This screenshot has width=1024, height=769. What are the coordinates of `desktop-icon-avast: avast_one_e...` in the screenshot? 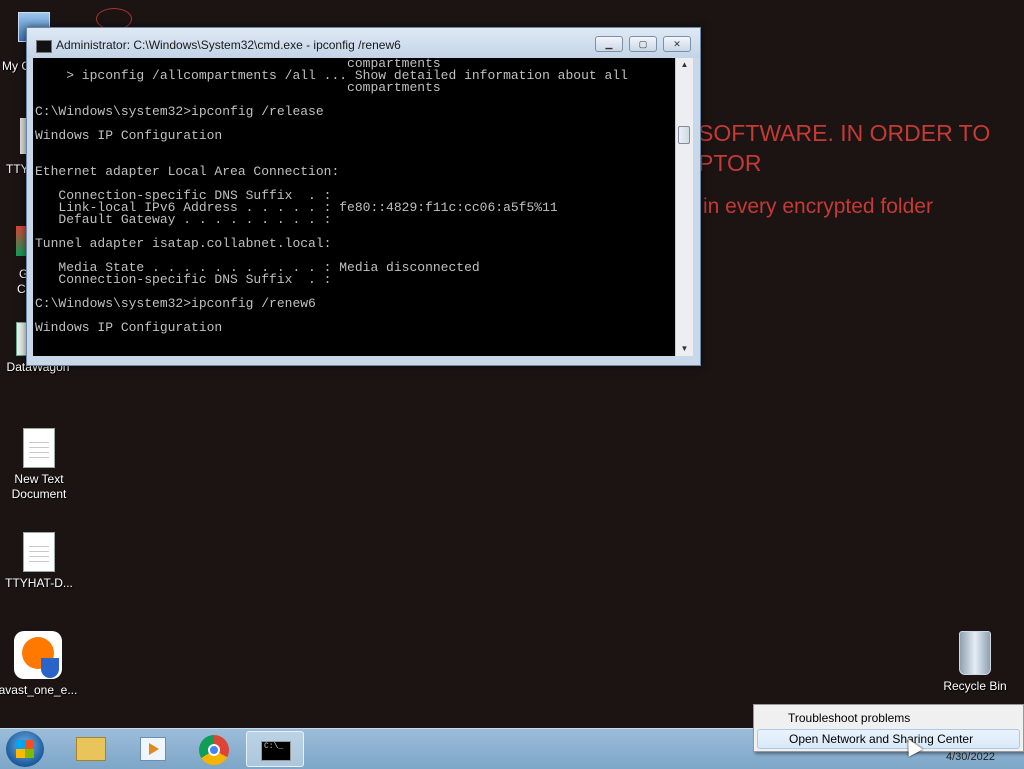 It's located at (39, 664).